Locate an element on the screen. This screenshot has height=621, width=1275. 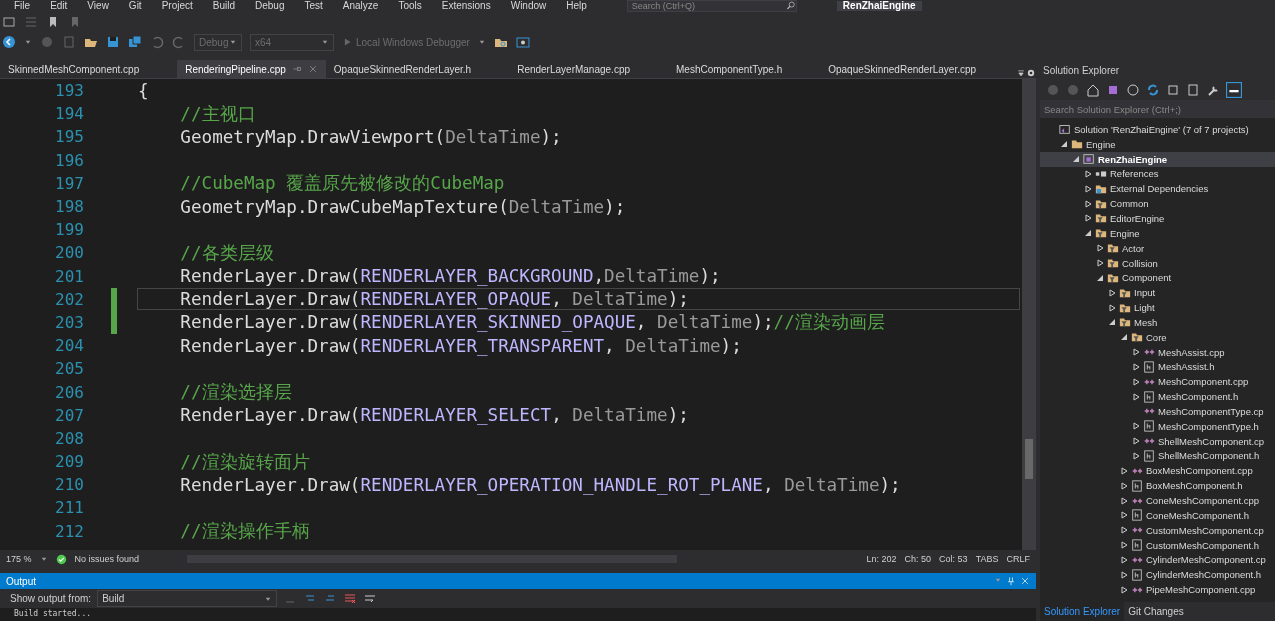
tree-item: Mesh is located at coordinates (1146, 322).